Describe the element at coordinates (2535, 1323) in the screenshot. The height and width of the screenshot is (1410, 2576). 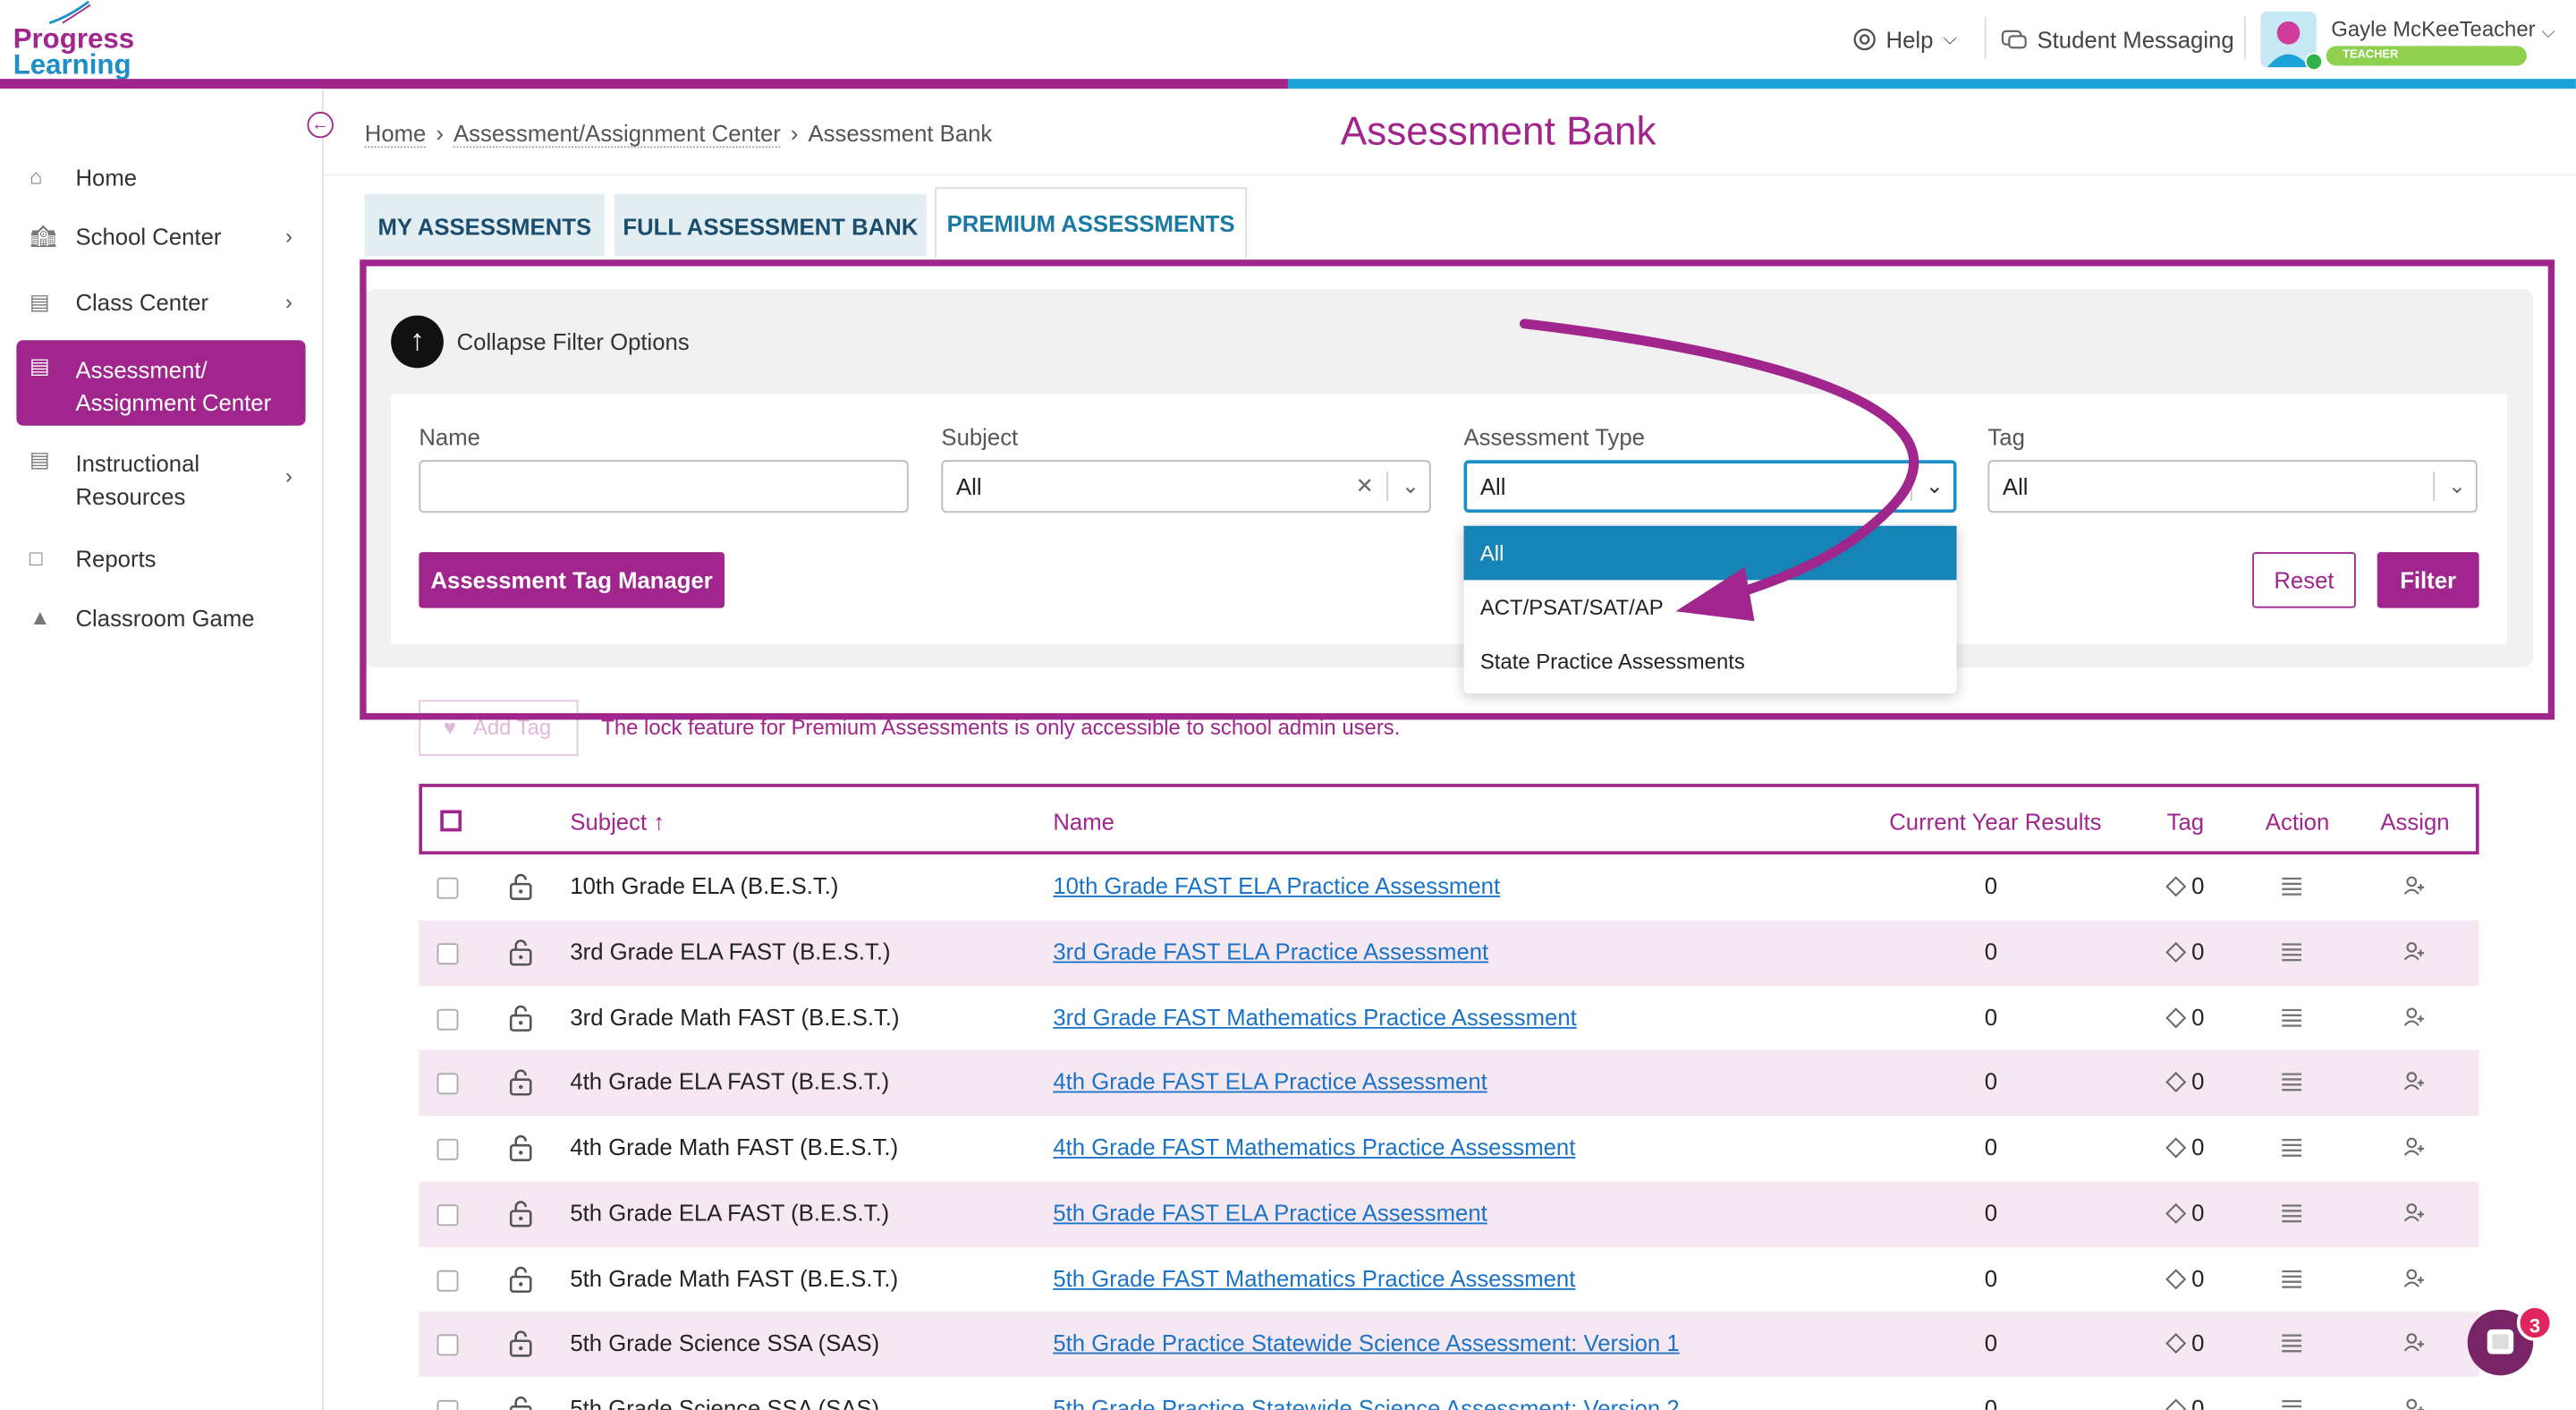
I see `notification-badge: 3` at that location.